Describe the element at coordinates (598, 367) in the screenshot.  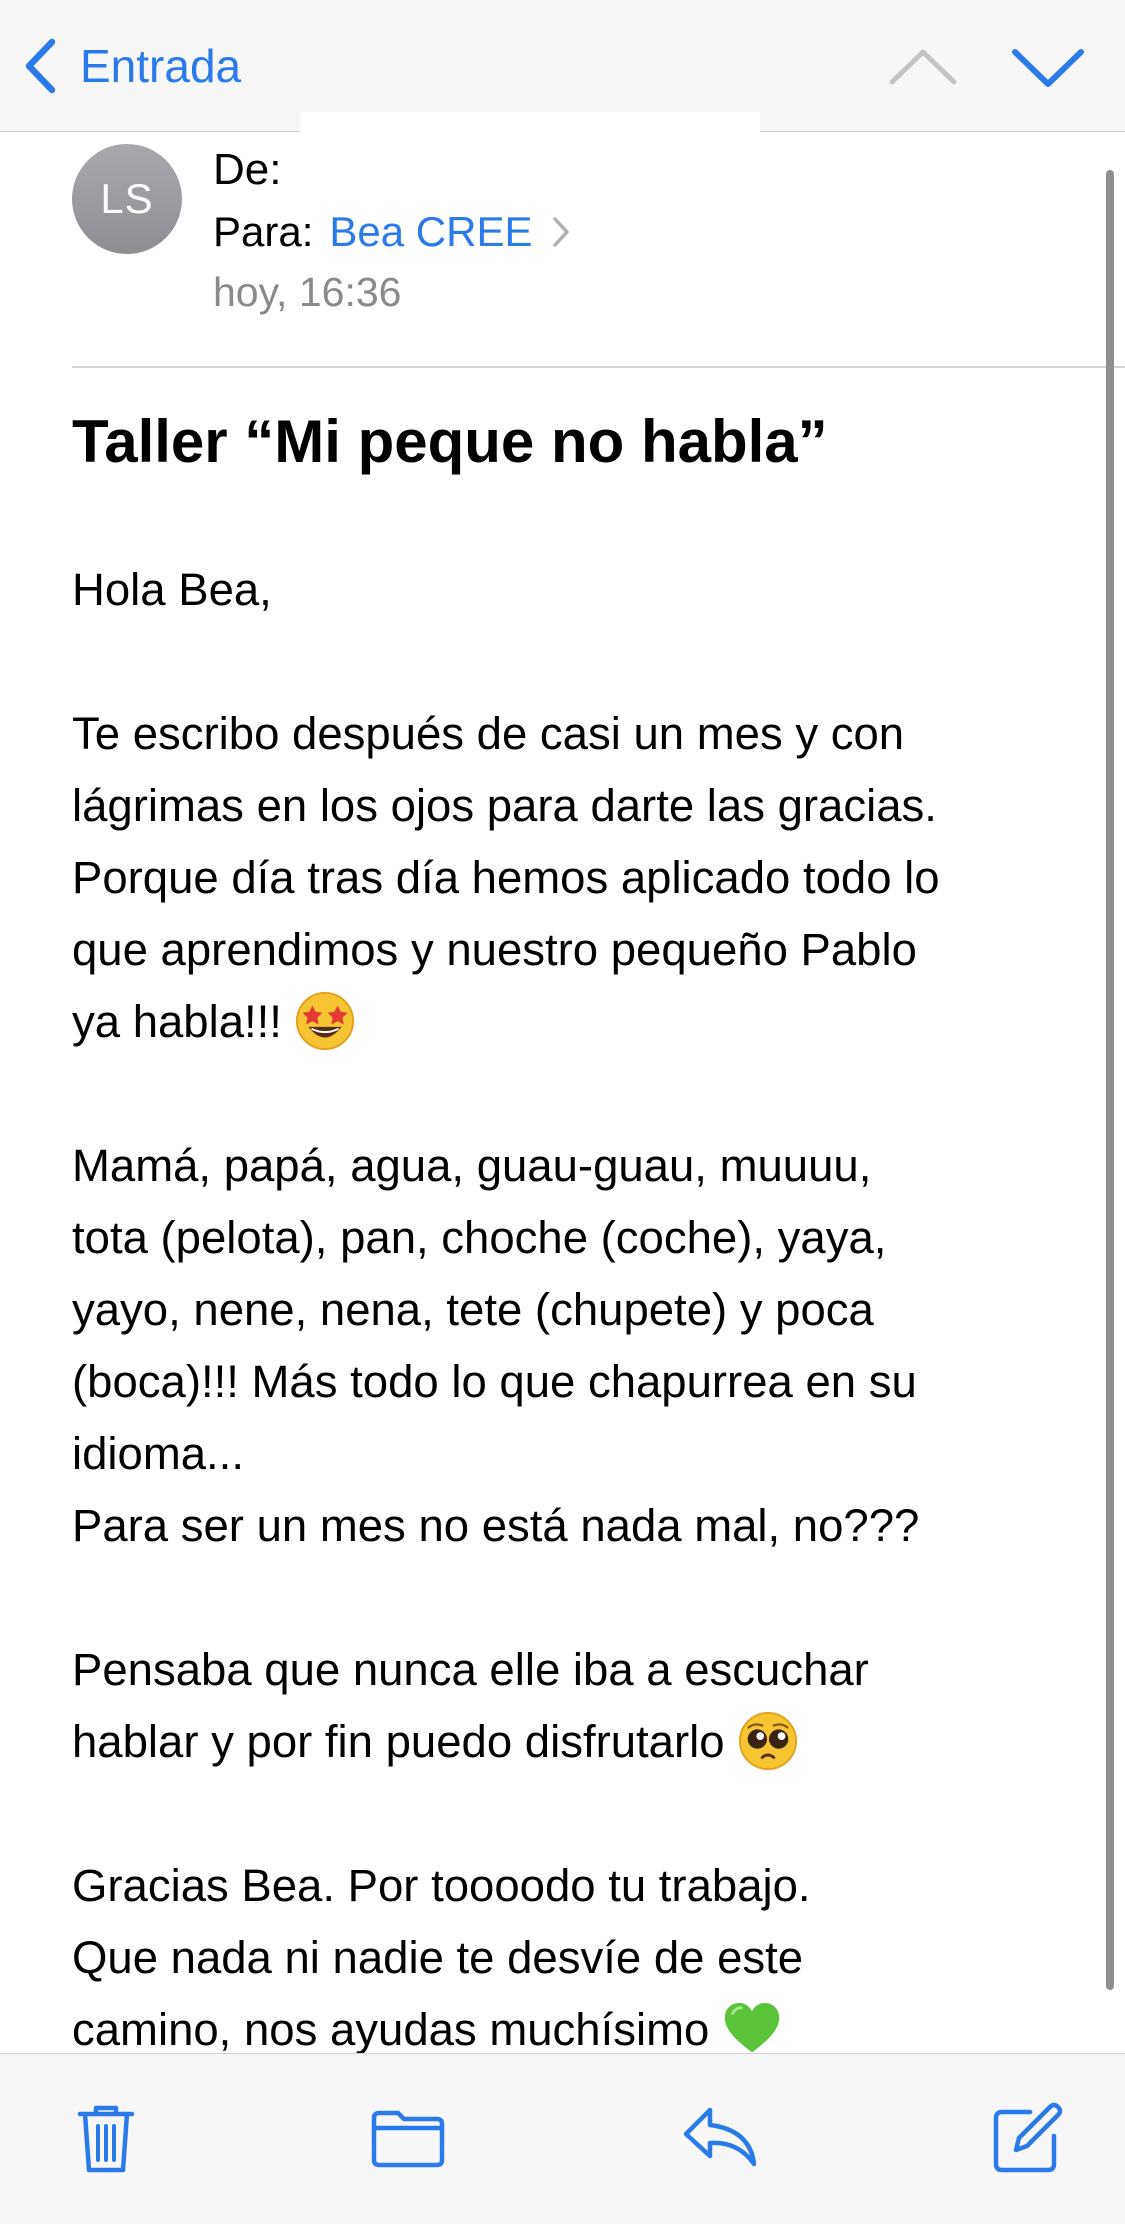
I see `header-divider` at that location.